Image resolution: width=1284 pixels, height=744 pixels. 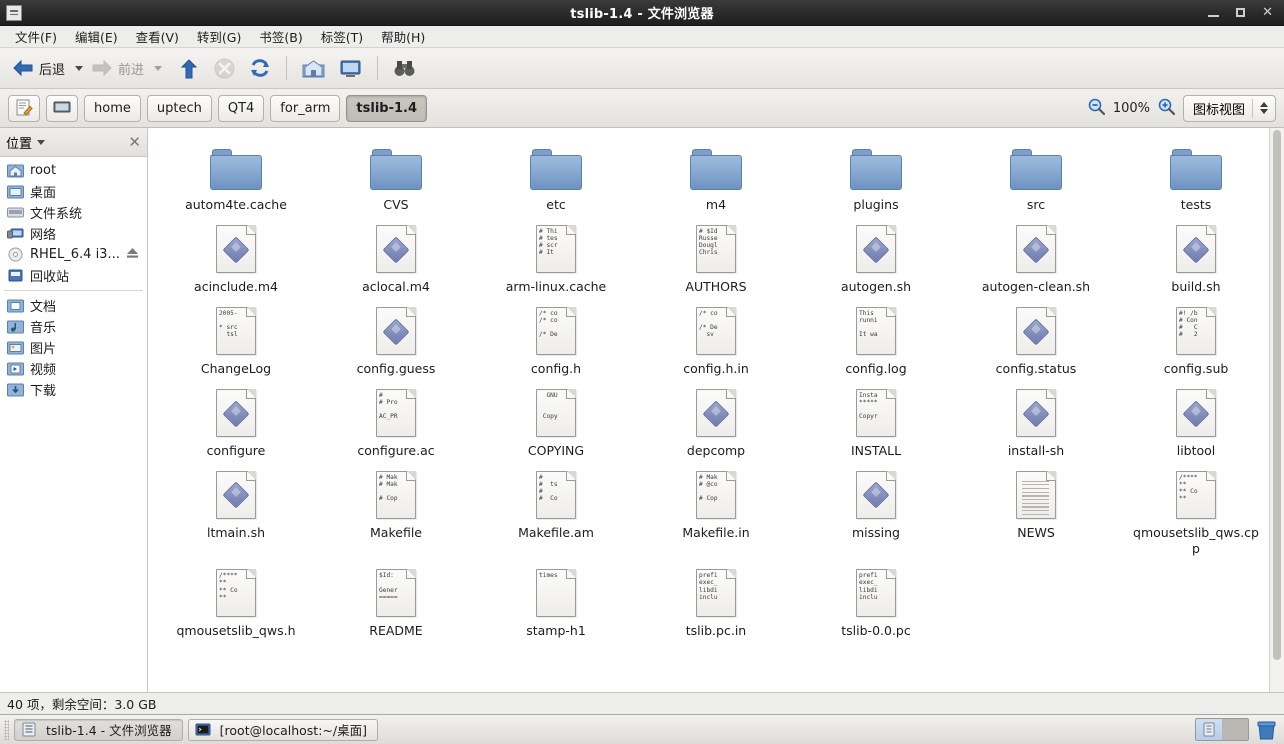 I want to click on trash-icon, so click(x=1266, y=730).